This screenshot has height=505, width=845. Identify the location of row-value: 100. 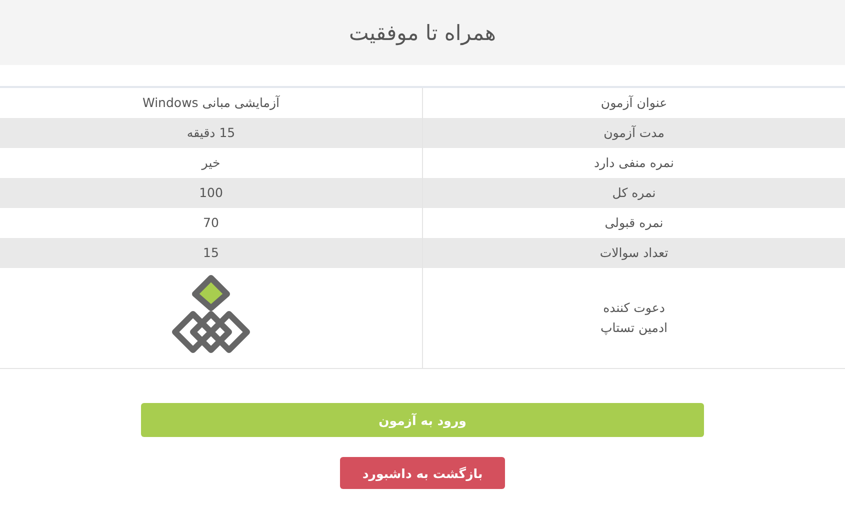
(211, 193).